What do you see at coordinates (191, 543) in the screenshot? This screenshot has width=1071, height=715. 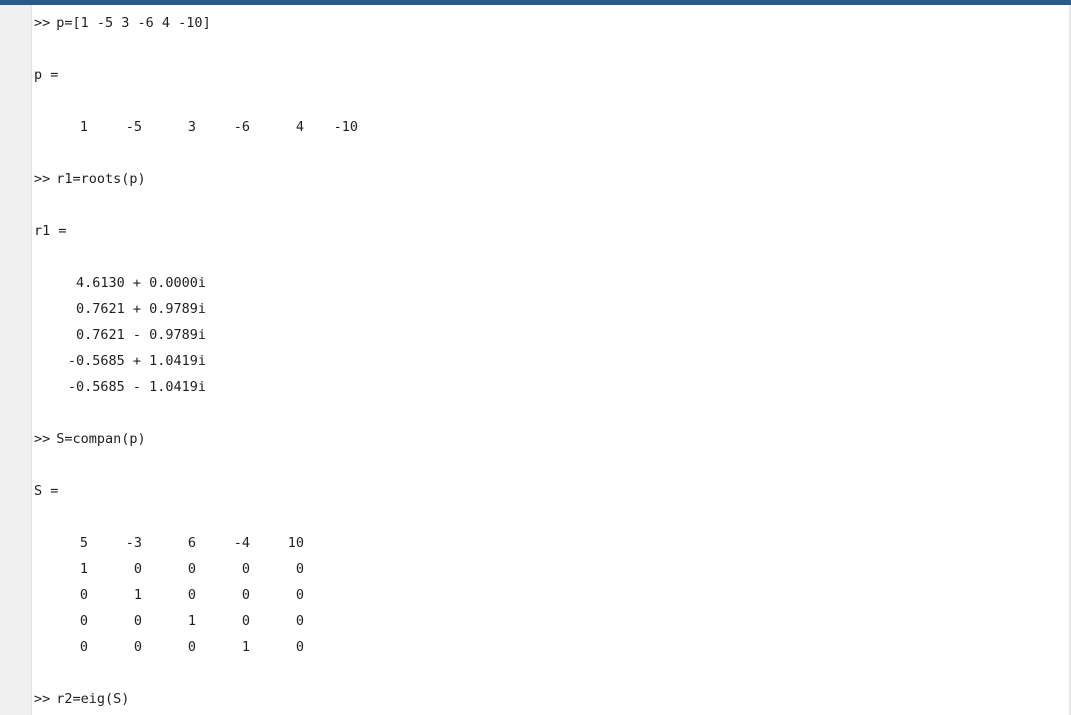 I see `matrix-cell: 6` at bounding box center [191, 543].